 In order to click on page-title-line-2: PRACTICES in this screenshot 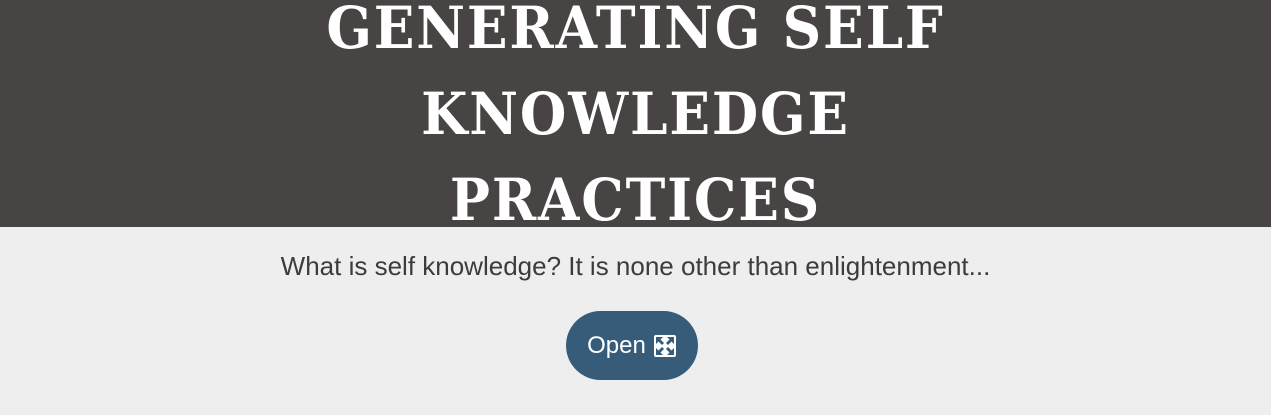, I will do `click(635, 199)`.